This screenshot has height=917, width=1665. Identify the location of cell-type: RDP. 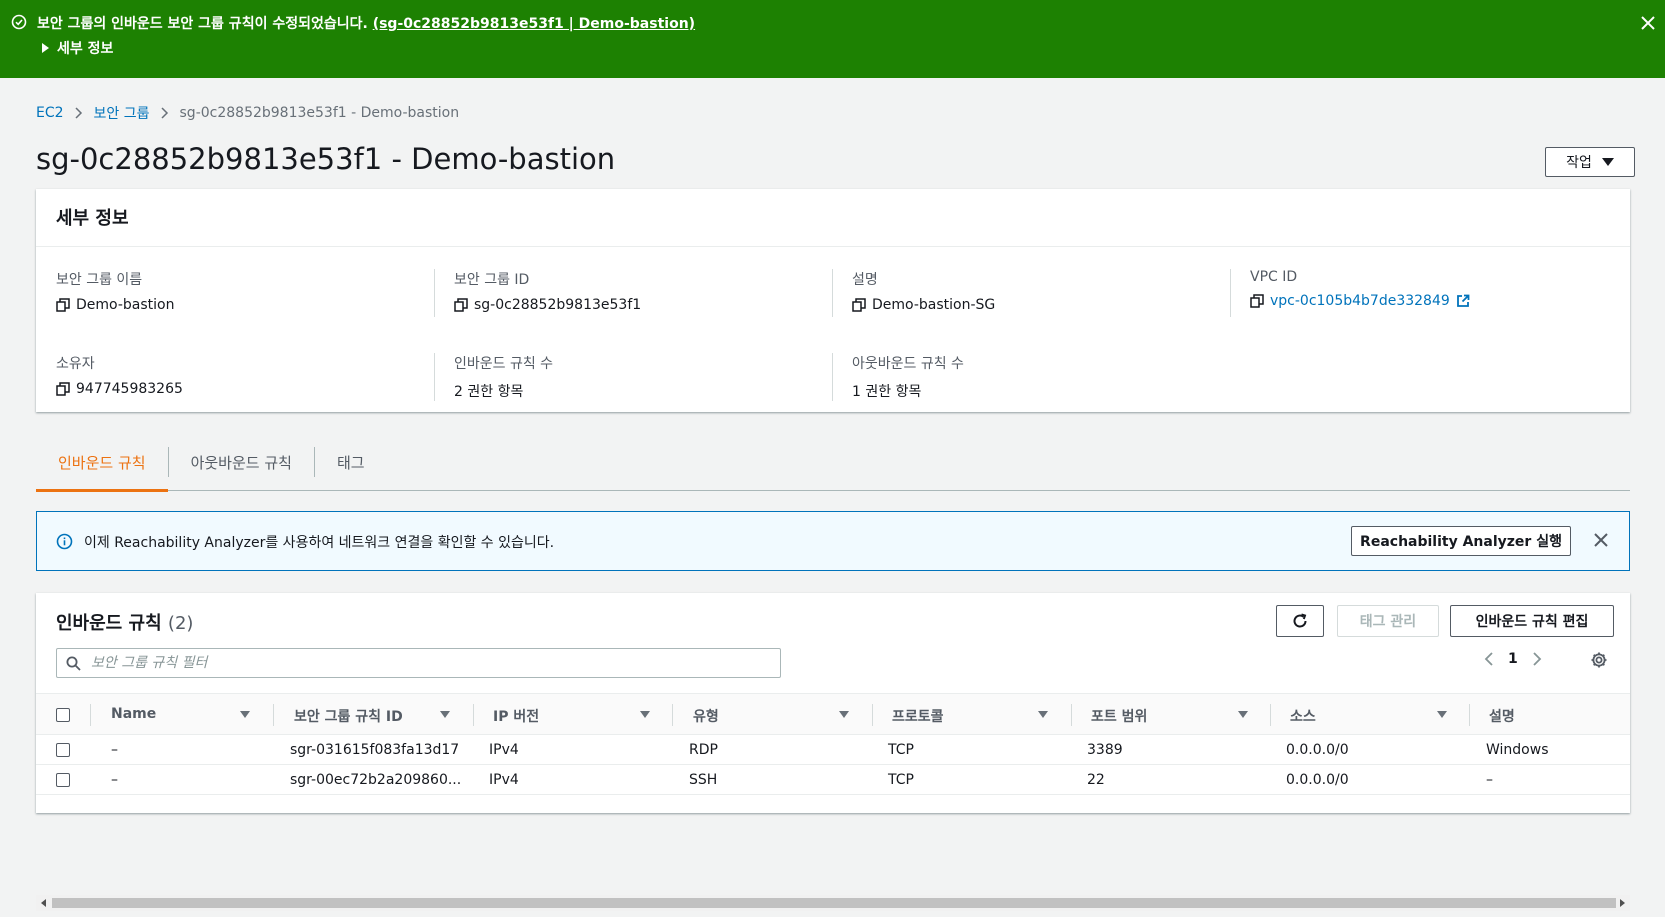
(703, 750).